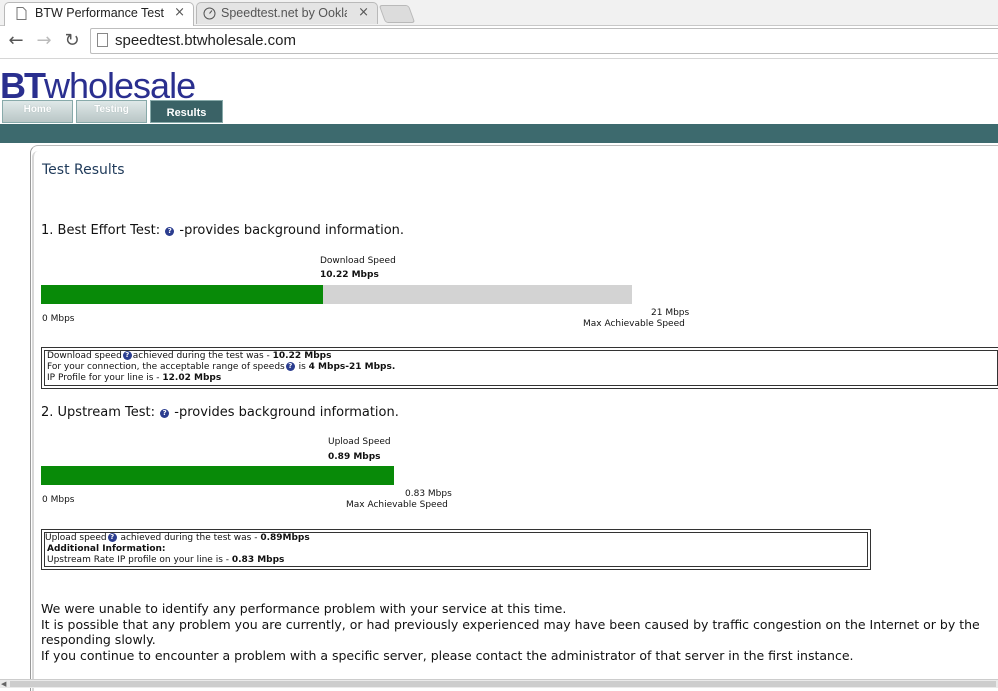 This screenshot has height=691, width=998. I want to click on url-text: speedtest.btwholesale.com, so click(205, 40).